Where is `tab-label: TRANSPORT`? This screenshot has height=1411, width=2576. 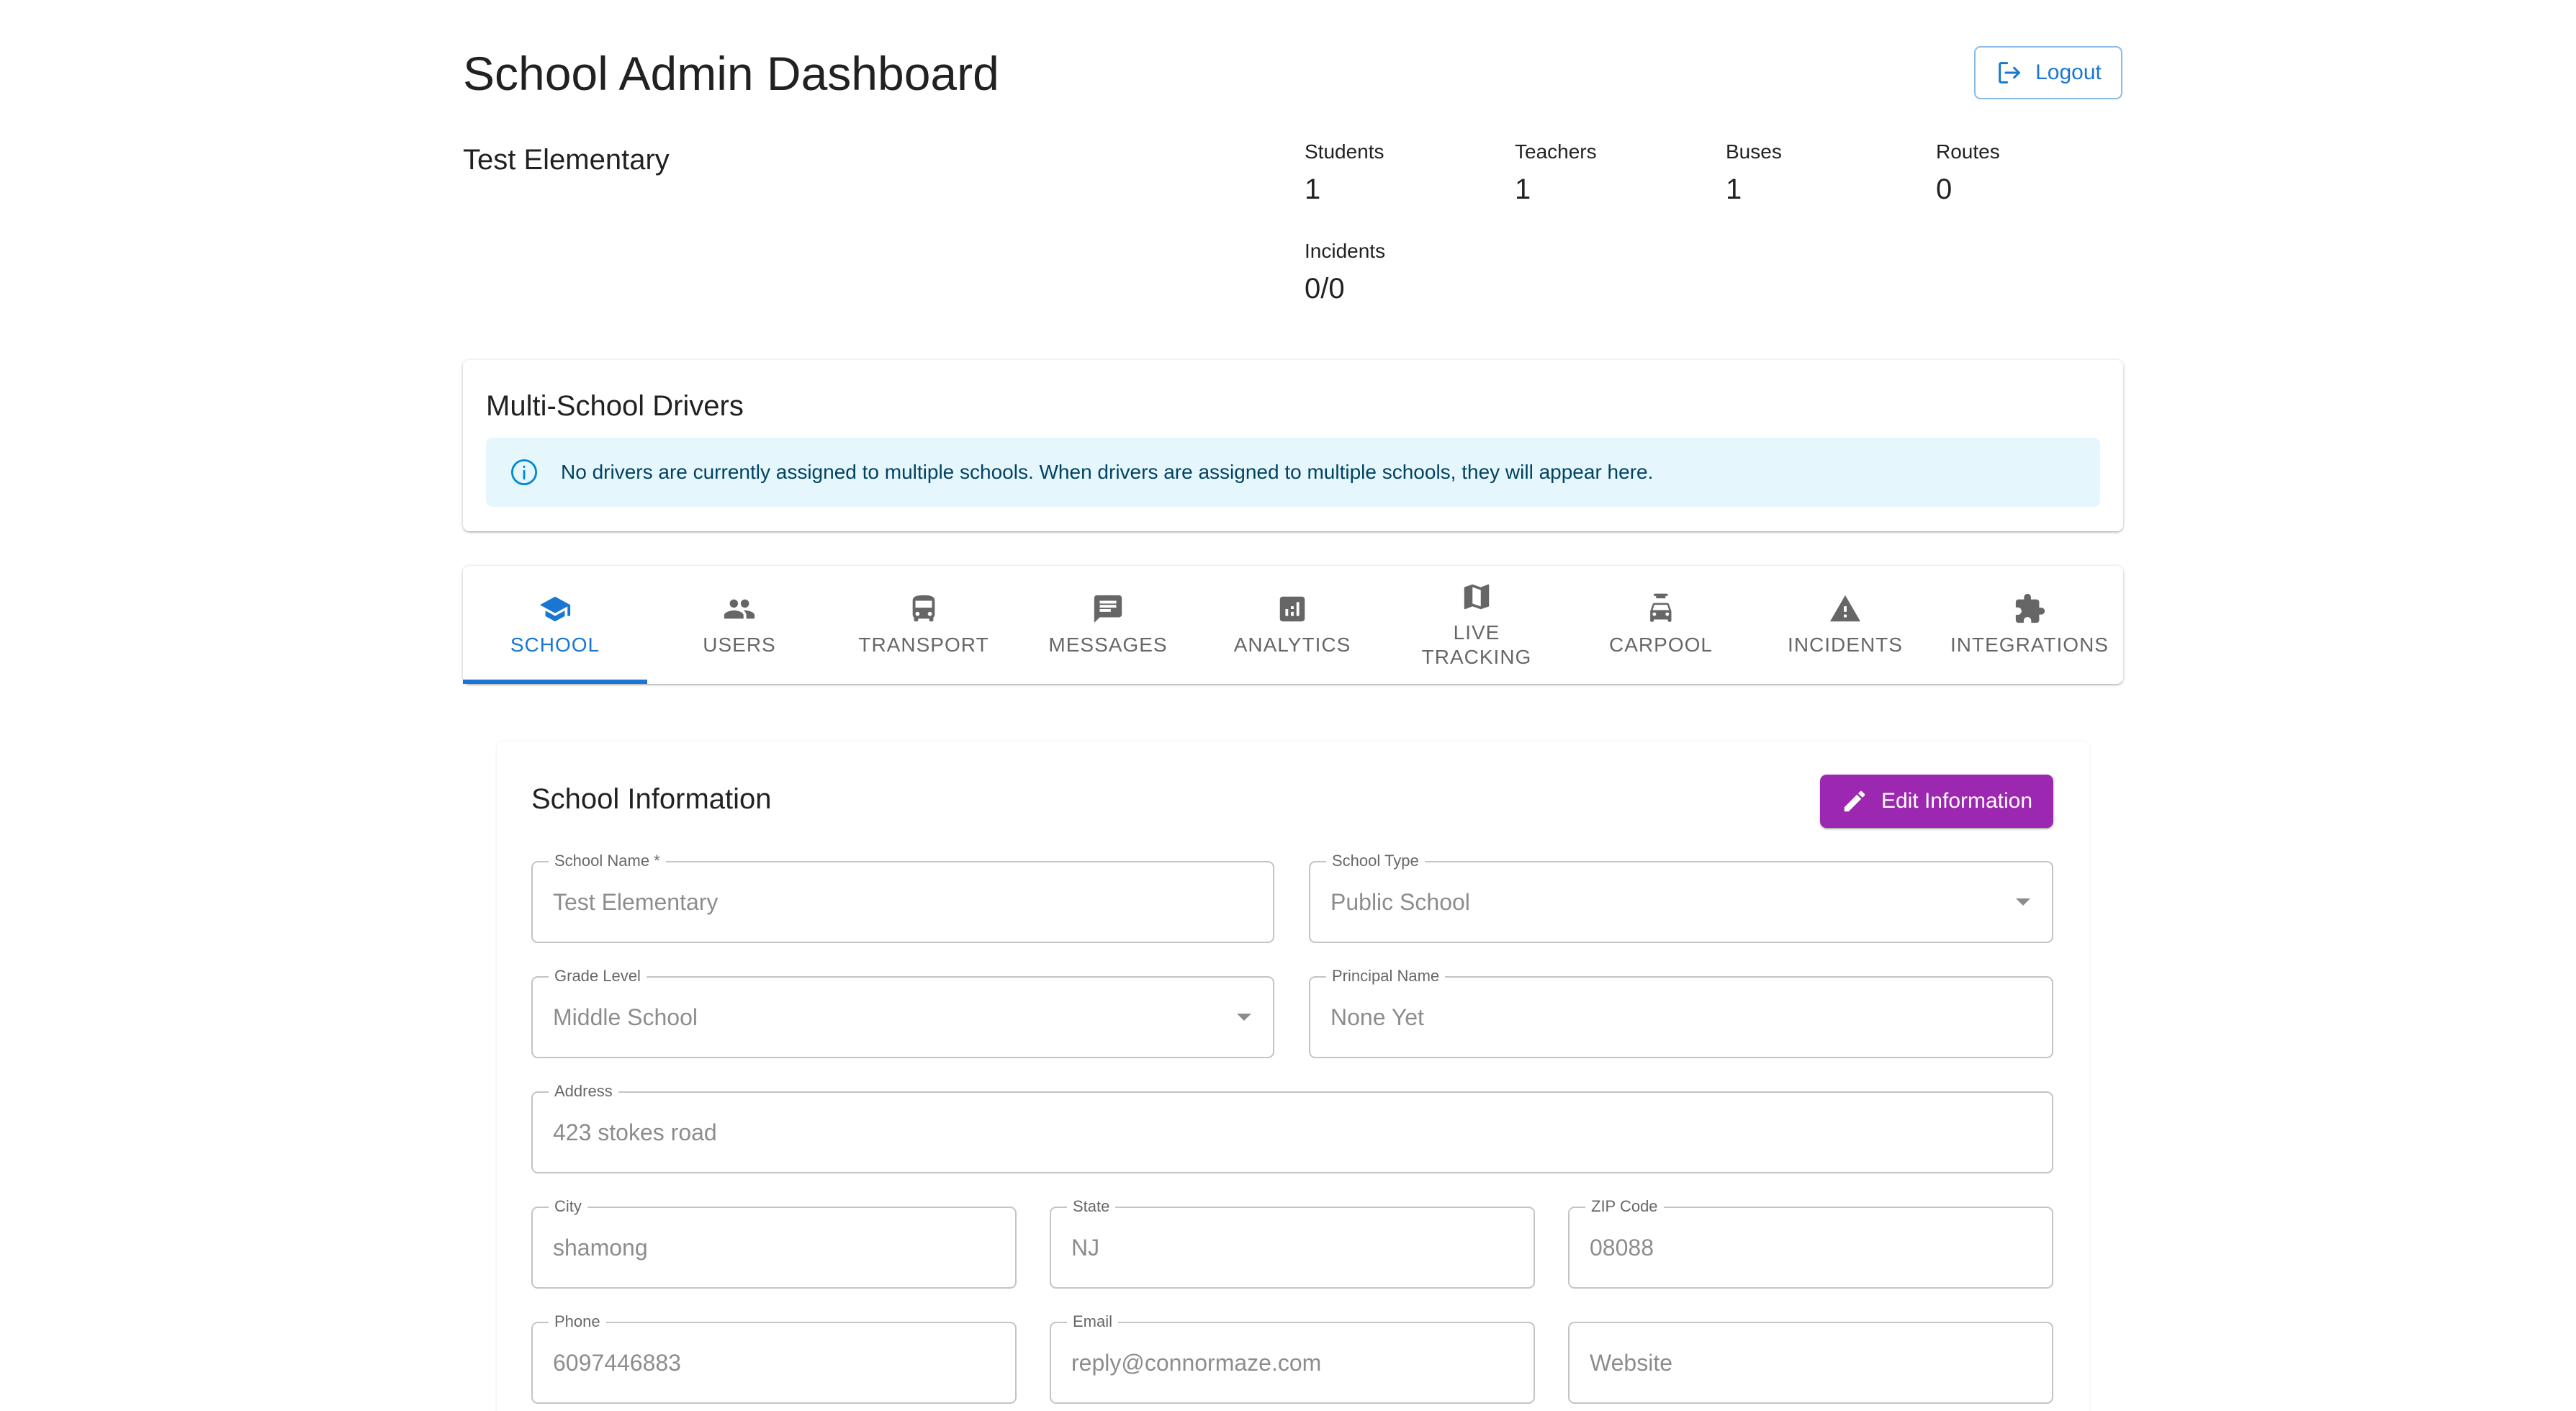 tab-label: TRANSPORT is located at coordinates (923, 645).